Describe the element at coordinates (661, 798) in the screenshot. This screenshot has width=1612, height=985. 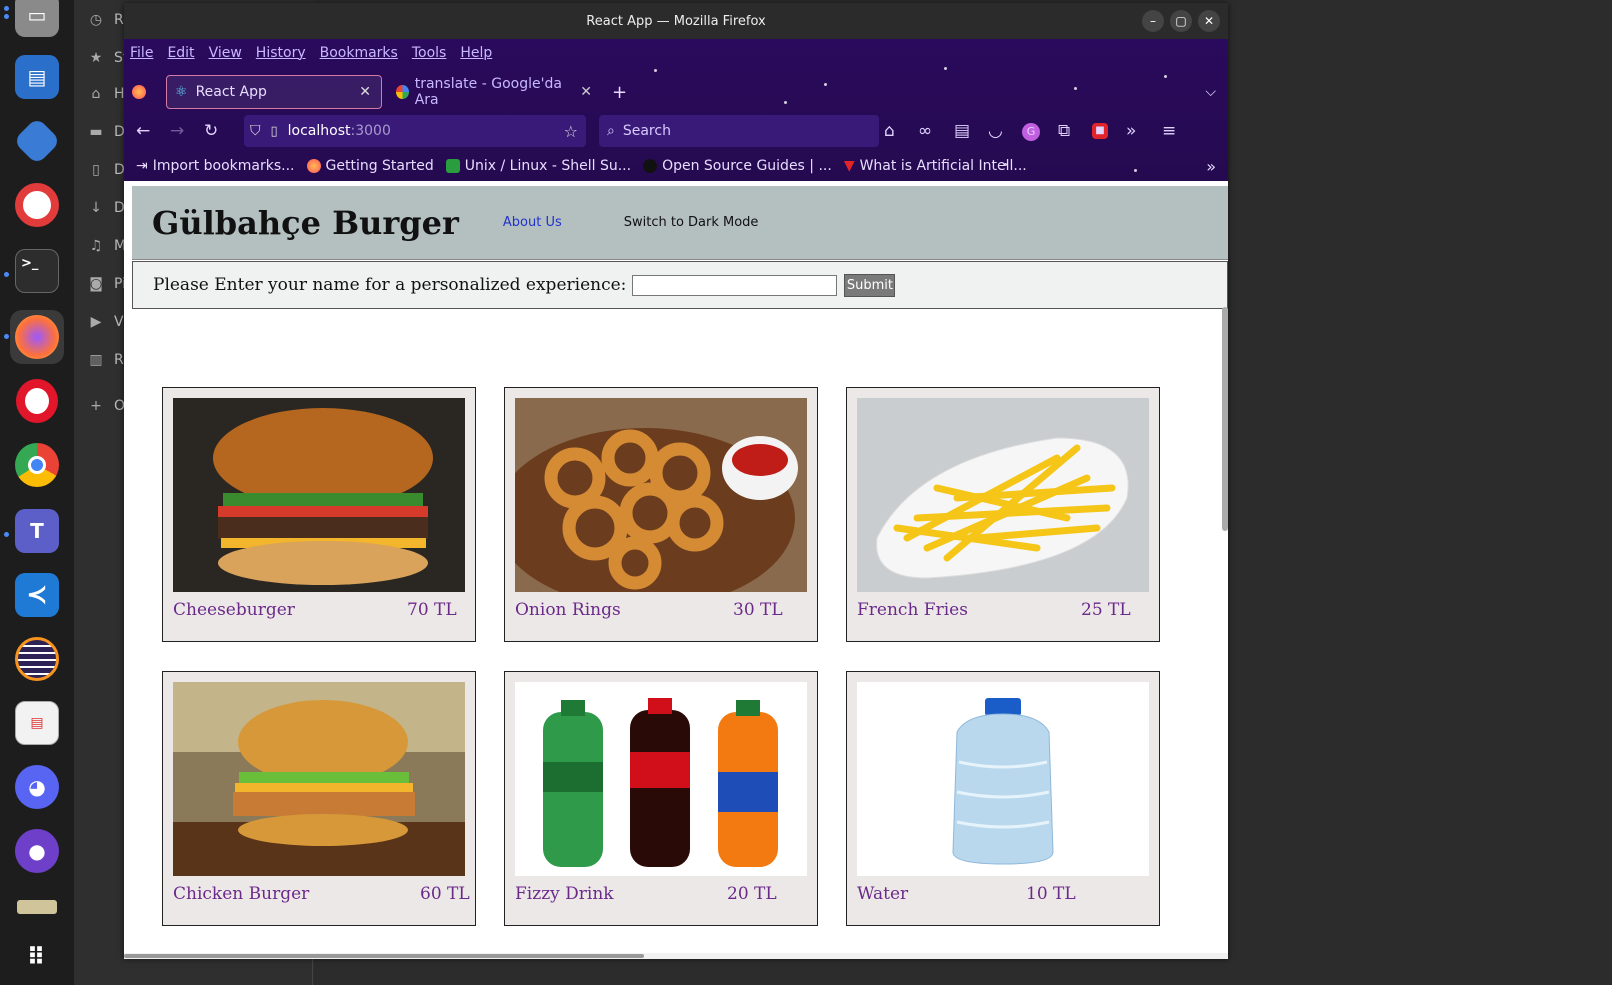
I see `menu-card: Fizzy Drink 20 TL` at that location.